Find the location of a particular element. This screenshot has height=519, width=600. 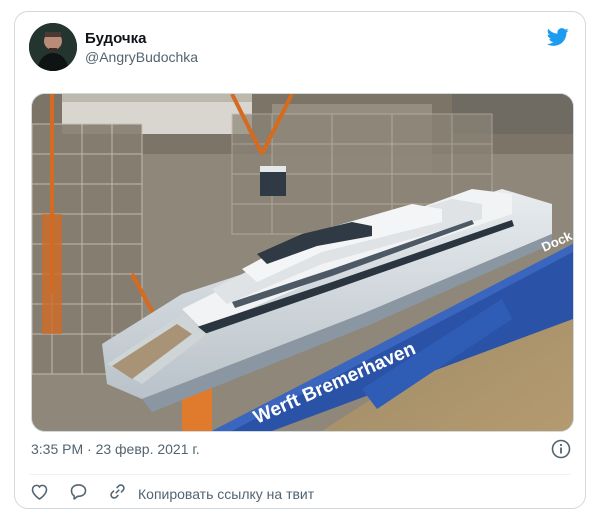

like-button is located at coordinates (39, 494).